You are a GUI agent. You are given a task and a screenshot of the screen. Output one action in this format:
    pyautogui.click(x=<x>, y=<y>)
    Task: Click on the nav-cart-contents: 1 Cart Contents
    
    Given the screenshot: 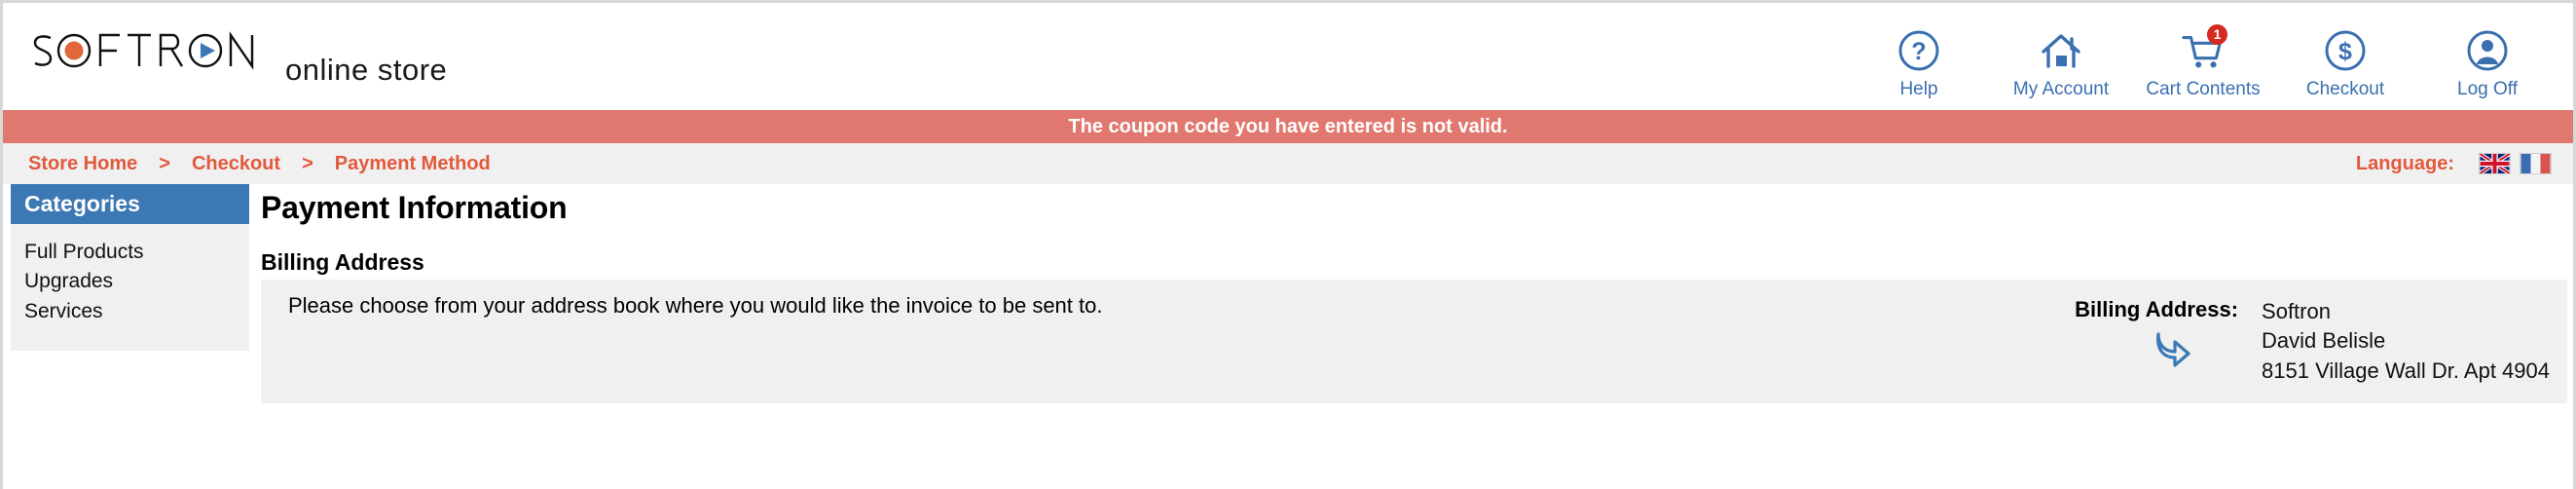 What is the action you would take?
    pyautogui.click(x=2203, y=62)
    